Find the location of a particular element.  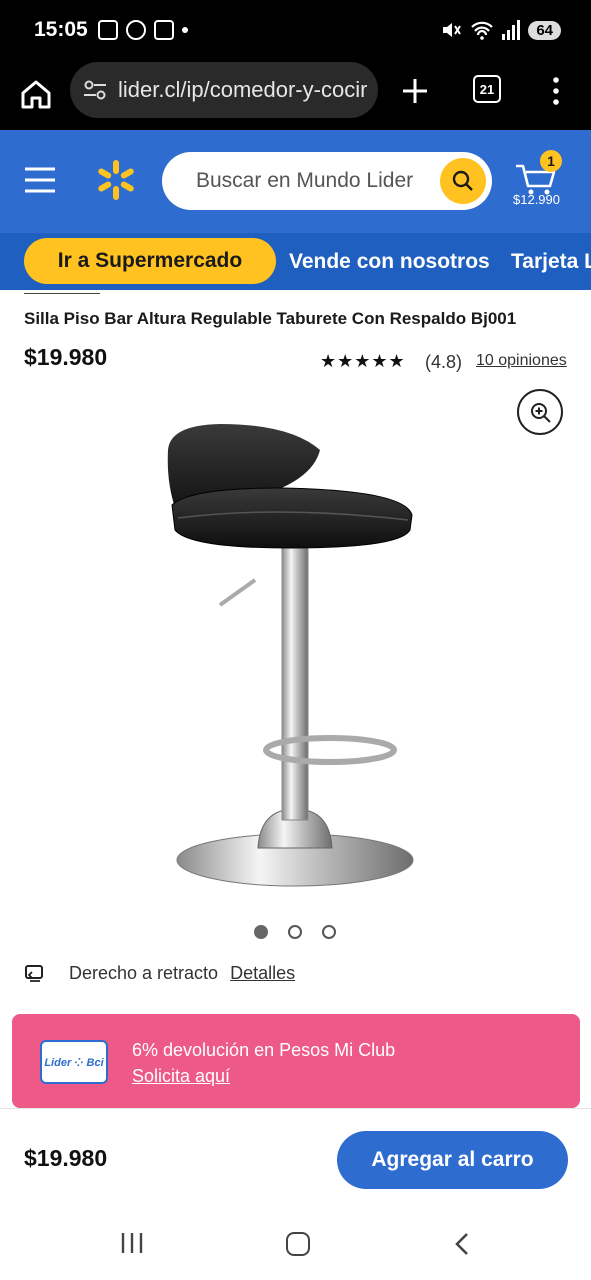

tab-switcher-button: 21 is located at coordinates (487, 89).